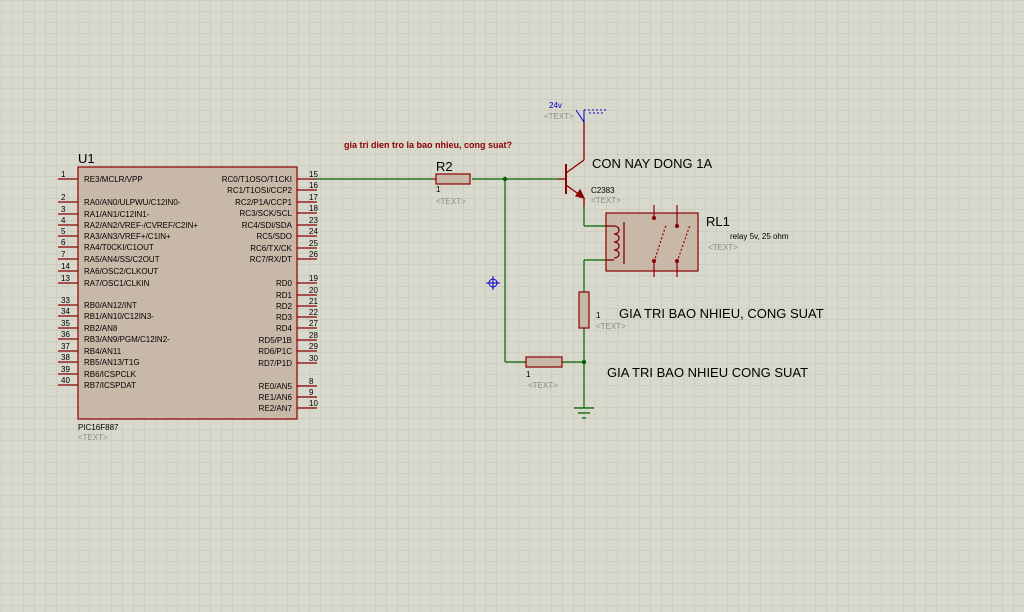  I want to click on u1-pin-number: 8, so click(311, 381).